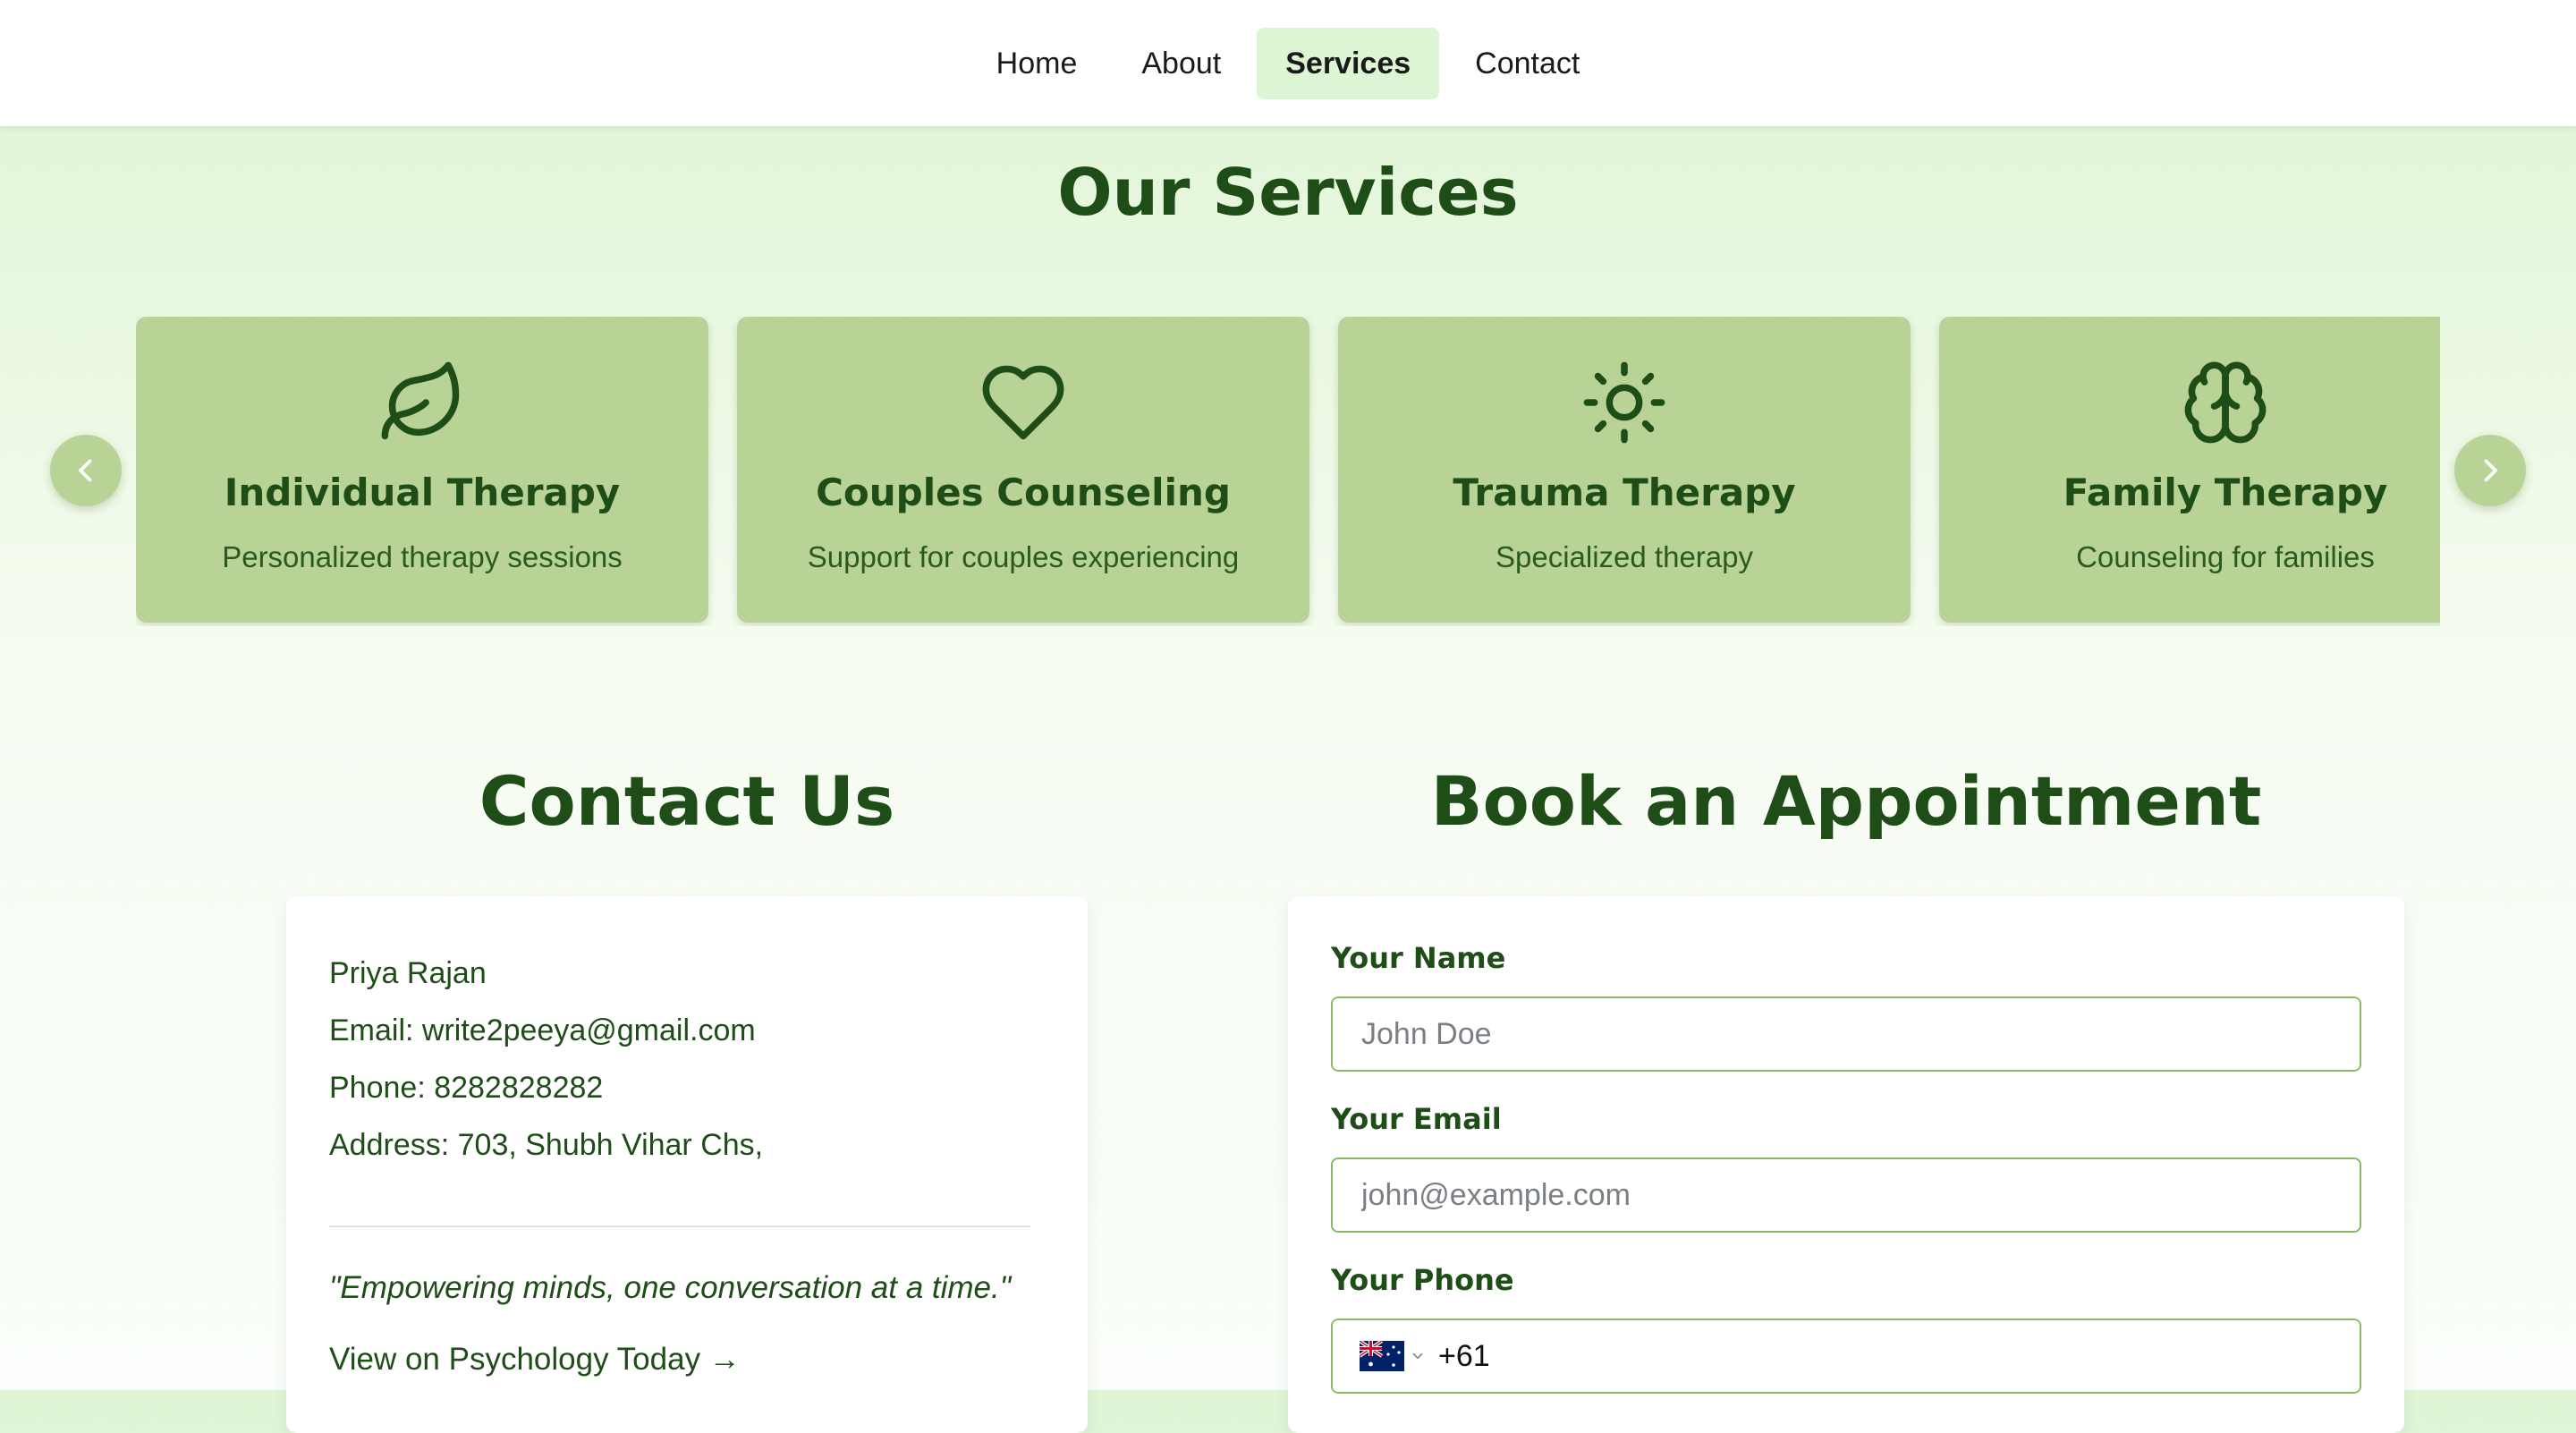 This screenshot has height=1433, width=2576. I want to click on service-card-description: Counseling for families, so click(2225, 556).